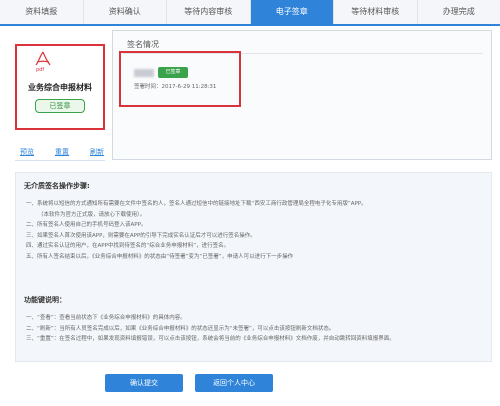  What do you see at coordinates (60, 160) in the screenshot?
I see `document-divider` at bounding box center [60, 160].